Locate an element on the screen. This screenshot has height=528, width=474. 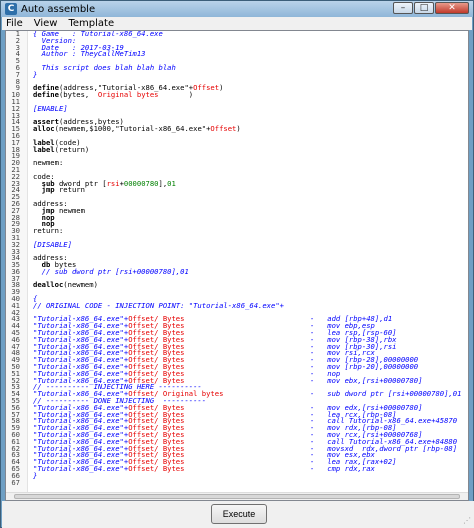
code-line: 39 is located at coordinates (236, 292).